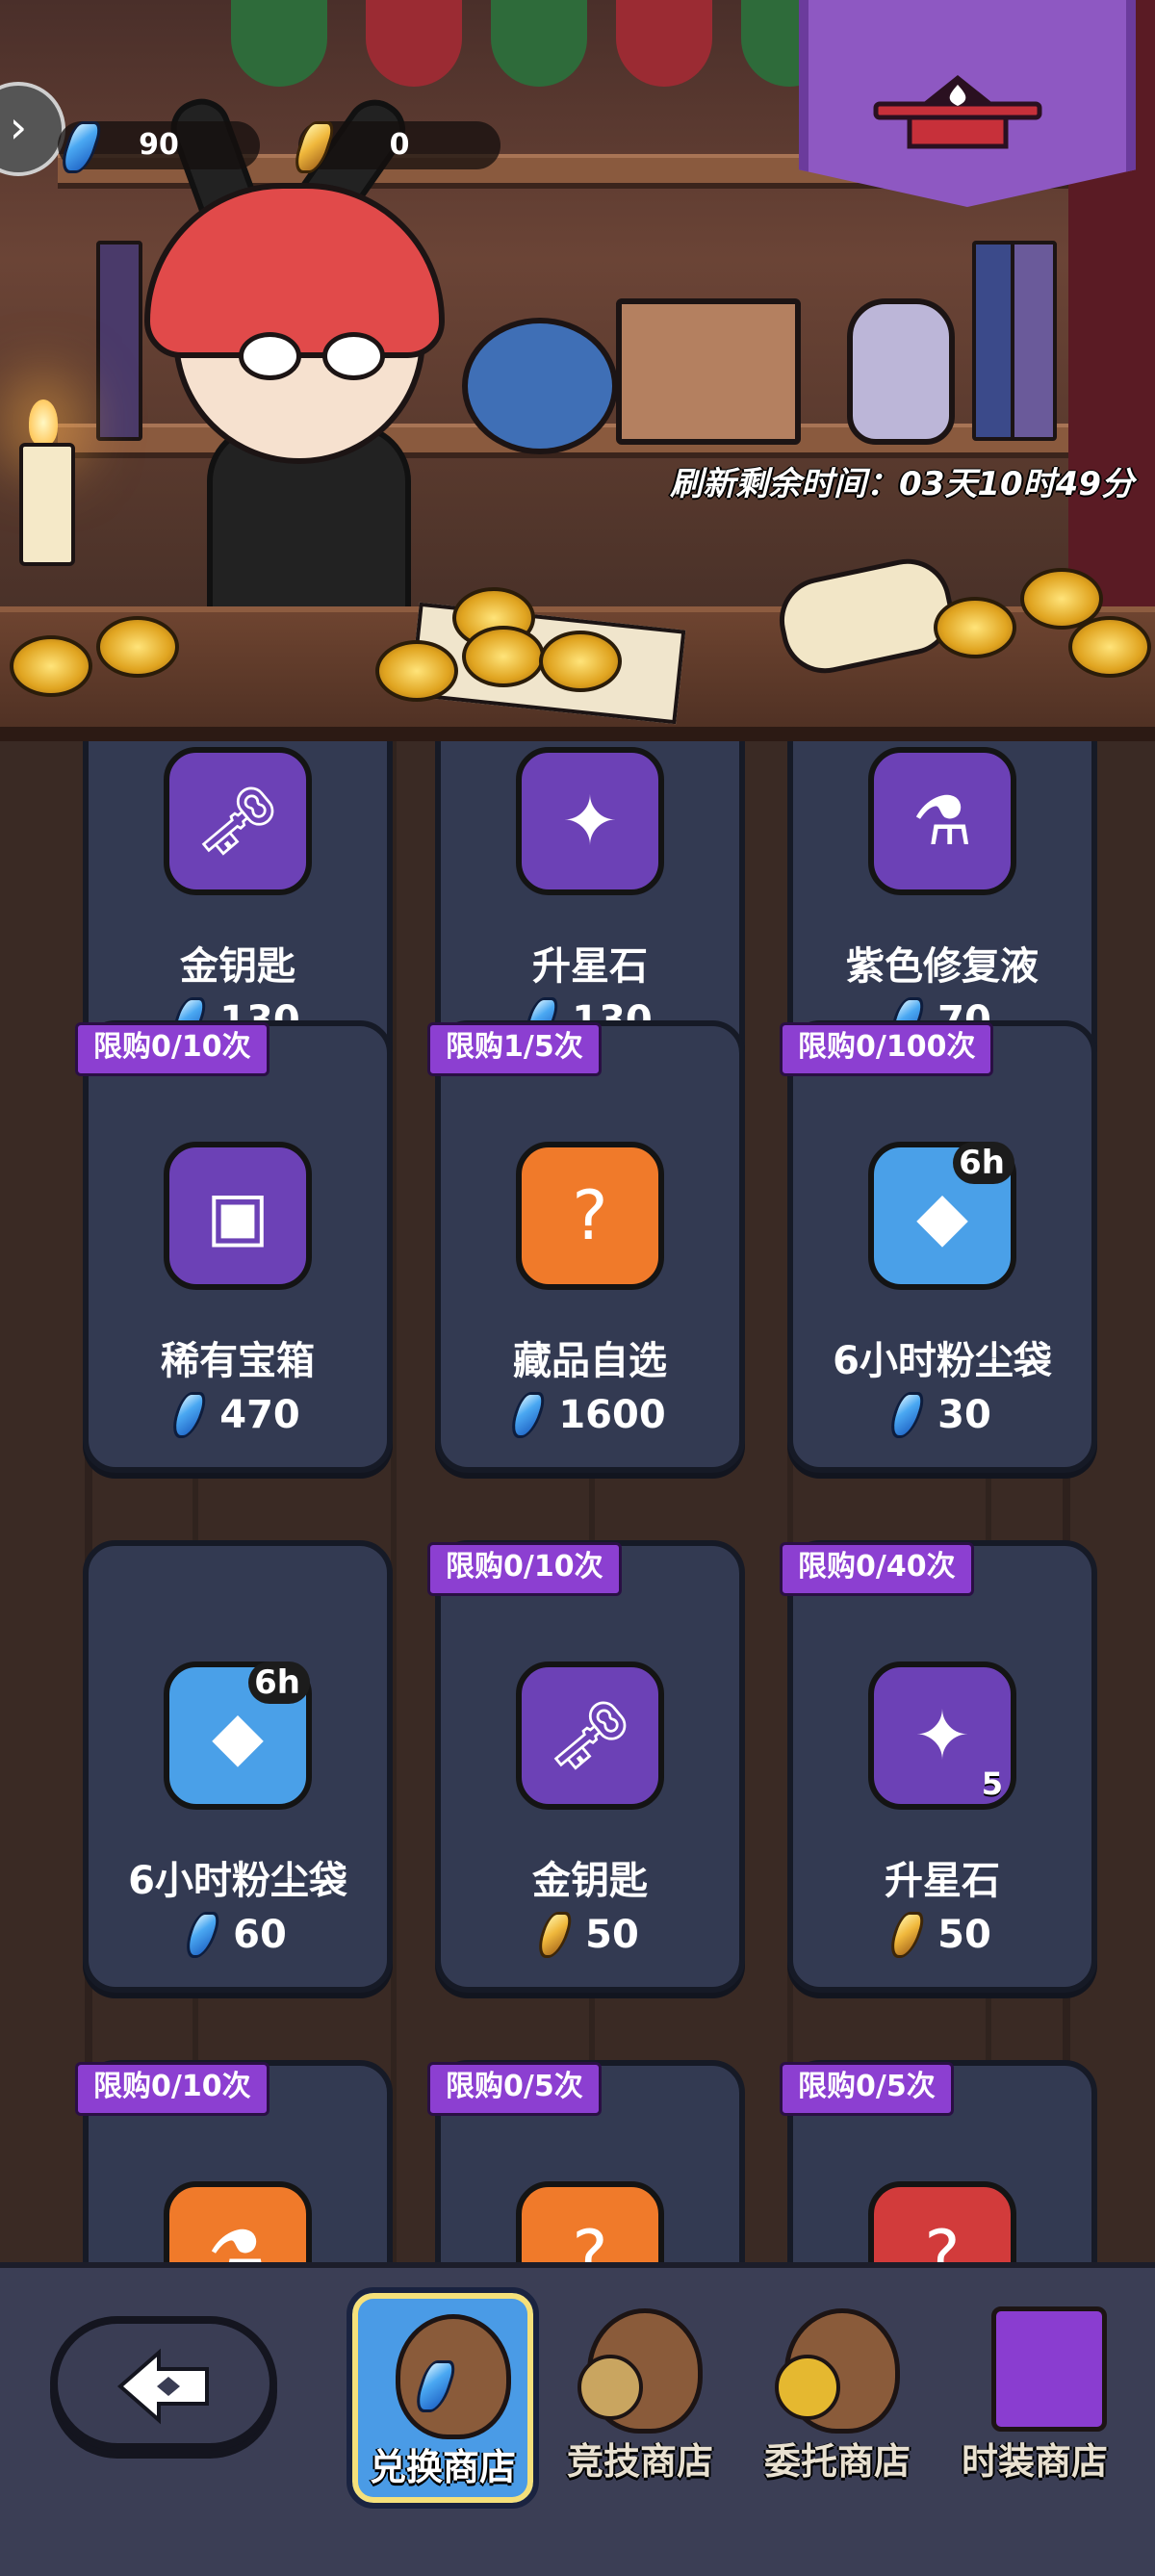  I want to click on shop-item-card: 限购1/5次? 藏品自选 1600, so click(586, 1246).